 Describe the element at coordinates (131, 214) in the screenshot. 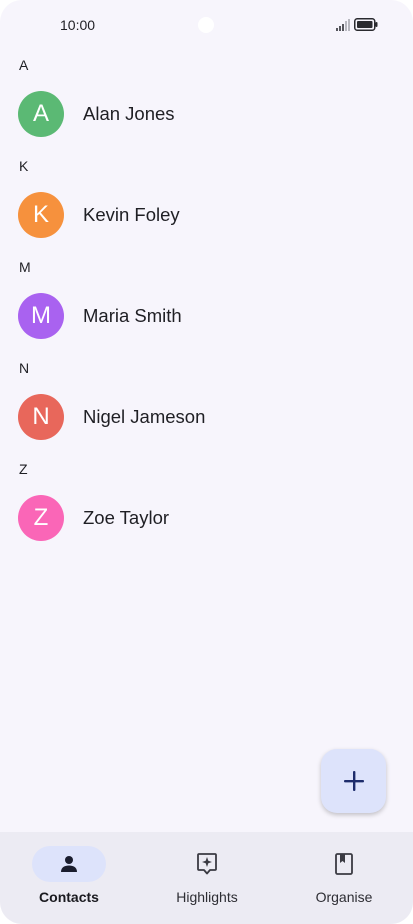

I see `contact-name: Kevin Foley` at that location.